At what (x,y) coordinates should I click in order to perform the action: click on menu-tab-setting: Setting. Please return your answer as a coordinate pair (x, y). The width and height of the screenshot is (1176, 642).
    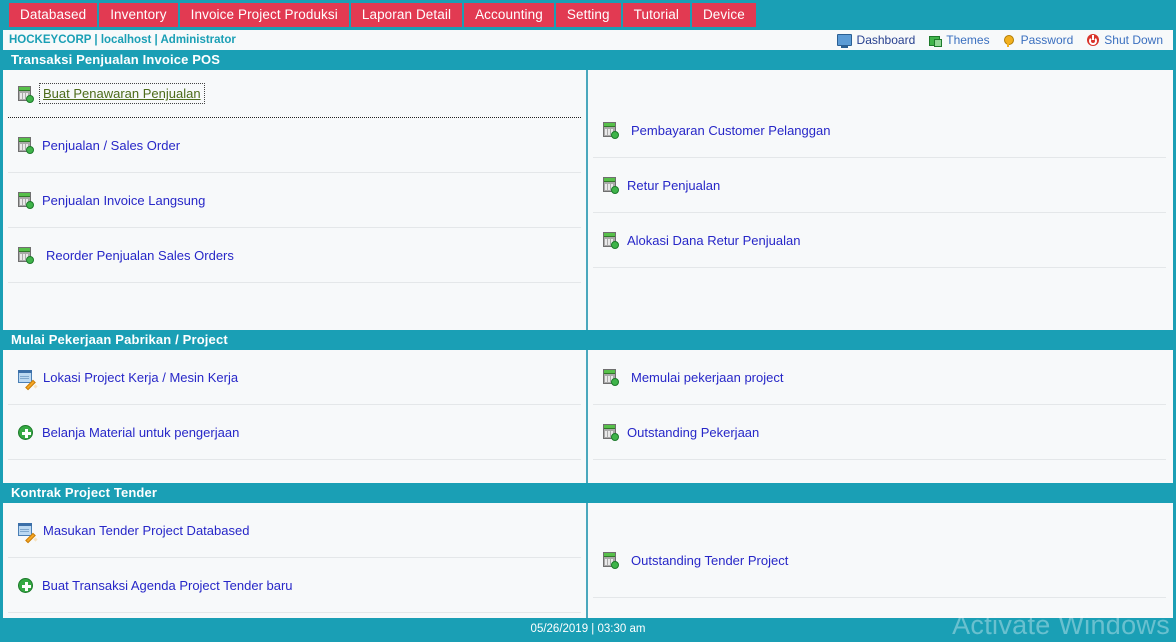
    Looking at the image, I should click on (588, 15).